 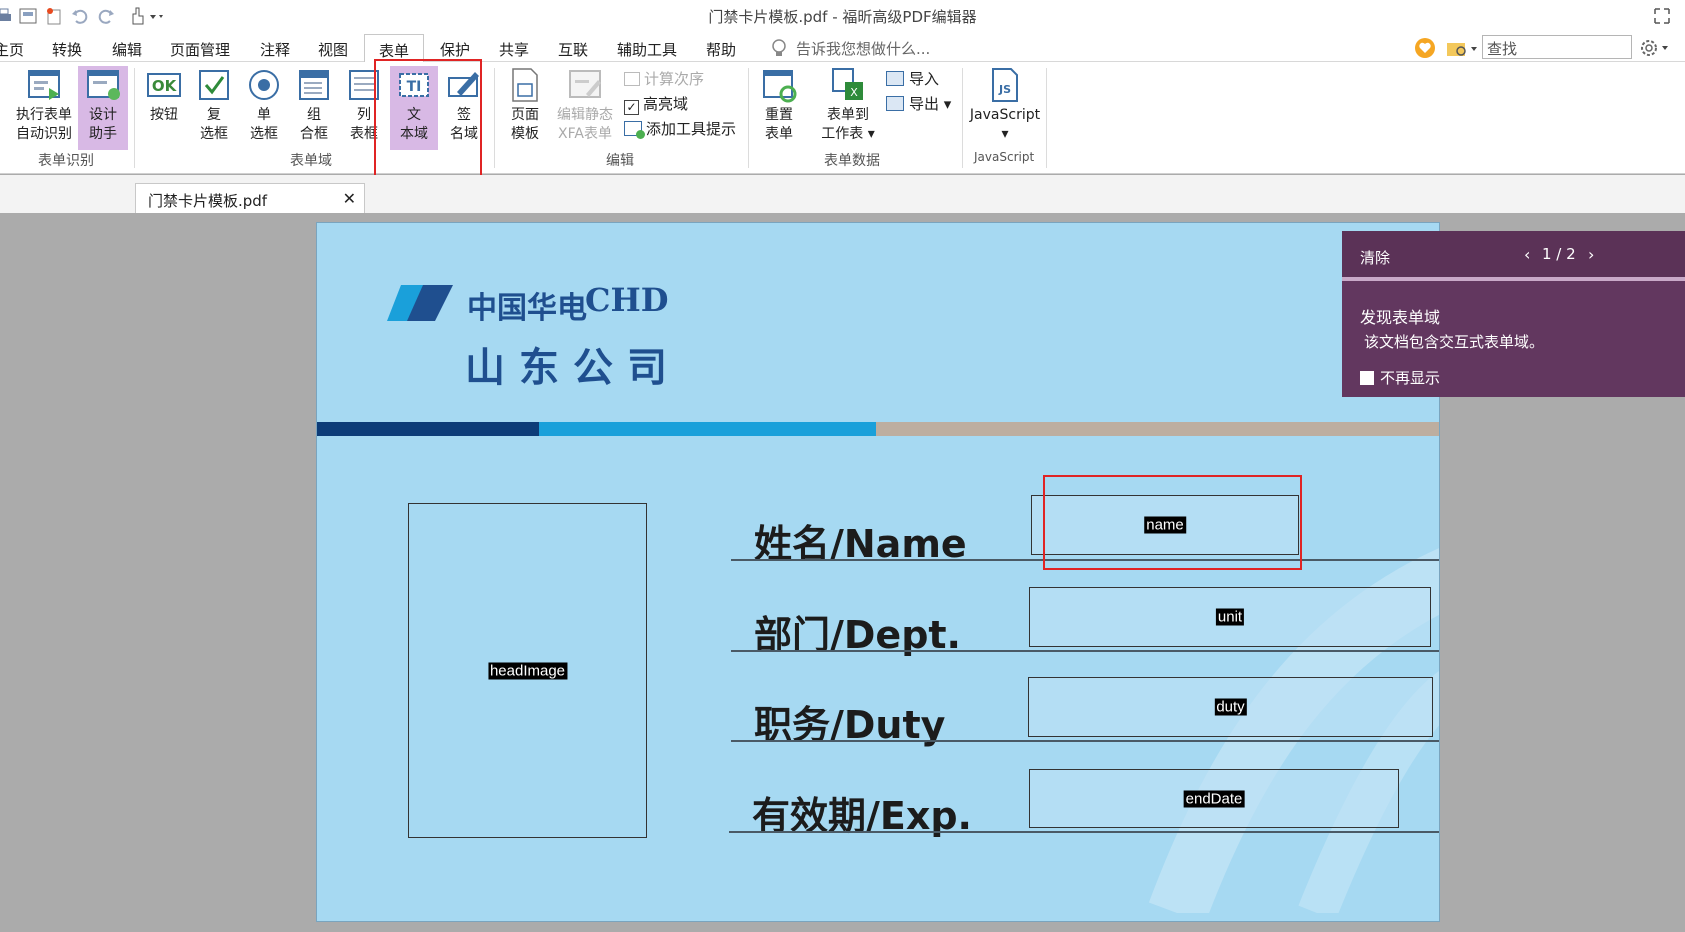 What do you see at coordinates (1004, 157) in the screenshot?
I see `group-label-javascript: JavaScript` at bounding box center [1004, 157].